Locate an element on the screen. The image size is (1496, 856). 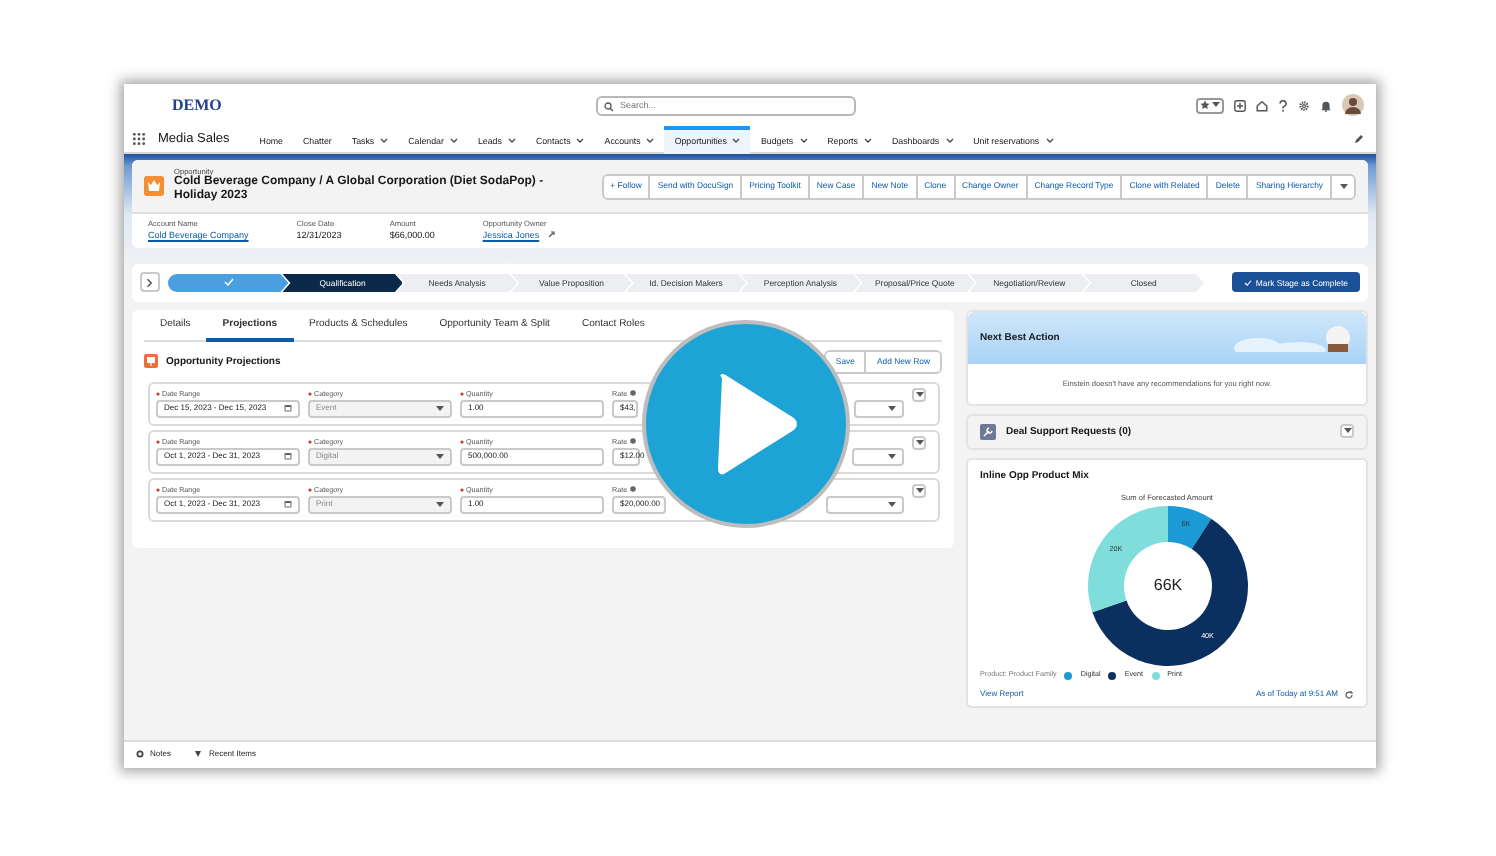
logo-text: DEMO is located at coordinates (197, 104).